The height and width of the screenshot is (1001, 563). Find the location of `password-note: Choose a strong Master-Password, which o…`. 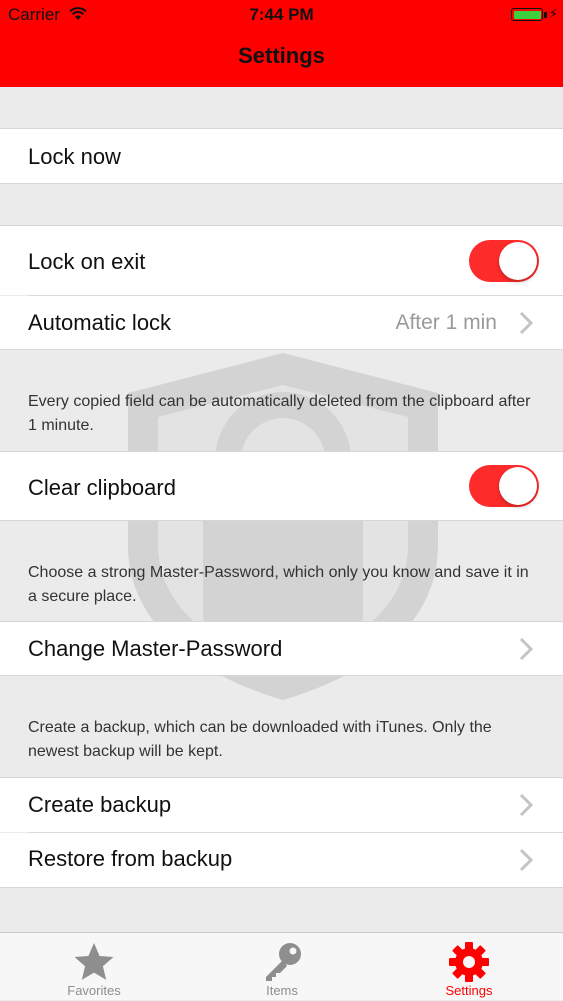

password-note: Choose a strong Master-Password, which o… is located at coordinates (278, 584).